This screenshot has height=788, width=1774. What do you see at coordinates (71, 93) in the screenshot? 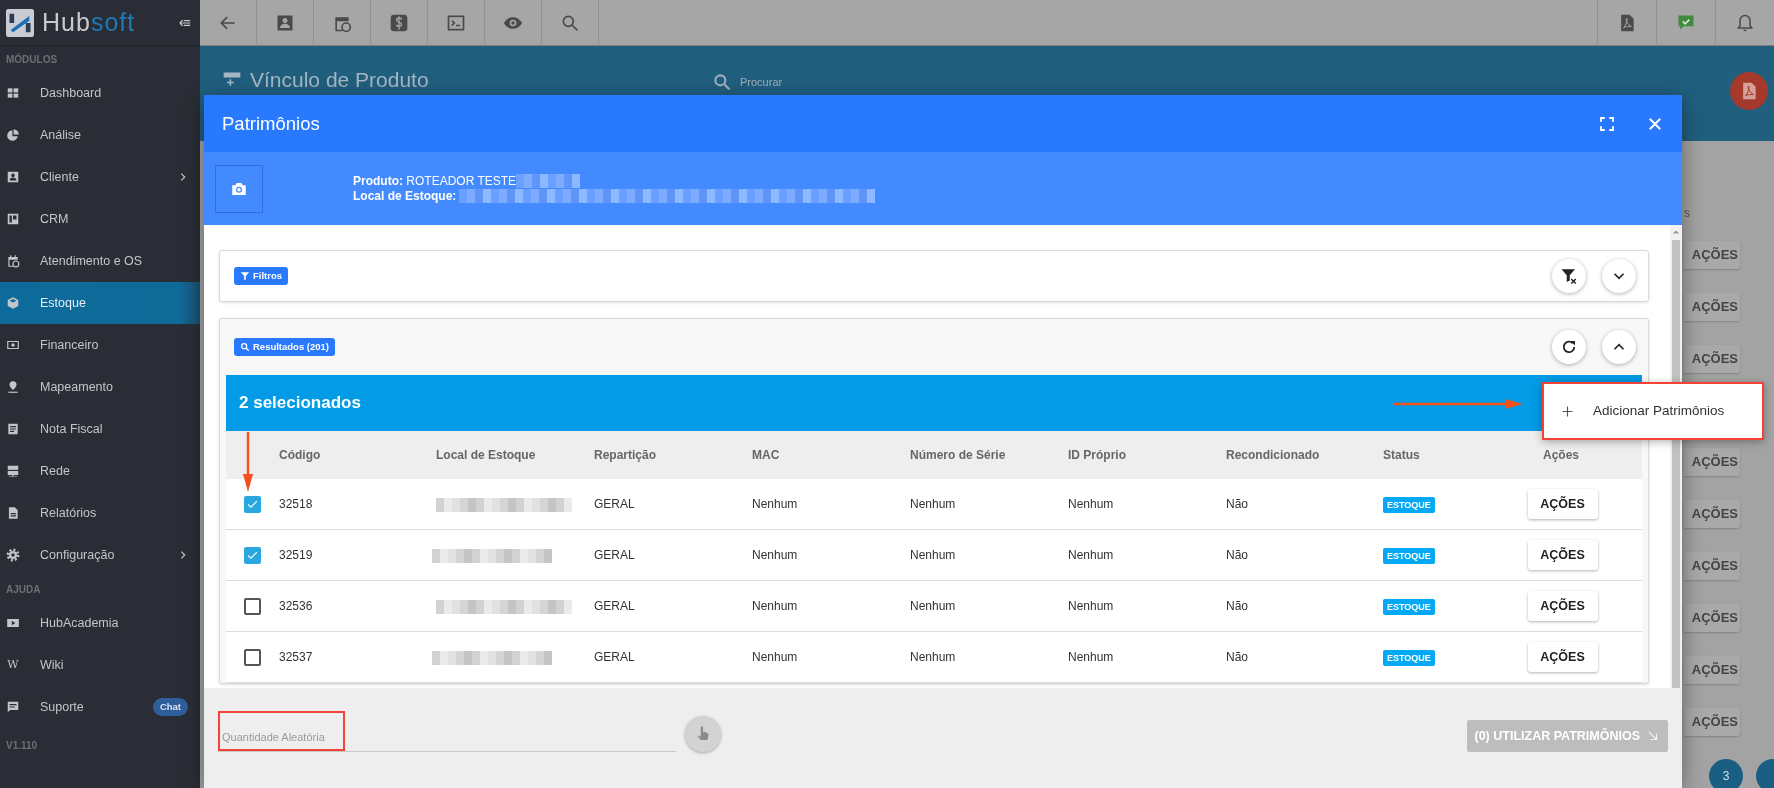
I see `sidebar-label: Dashboard` at bounding box center [71, 93].